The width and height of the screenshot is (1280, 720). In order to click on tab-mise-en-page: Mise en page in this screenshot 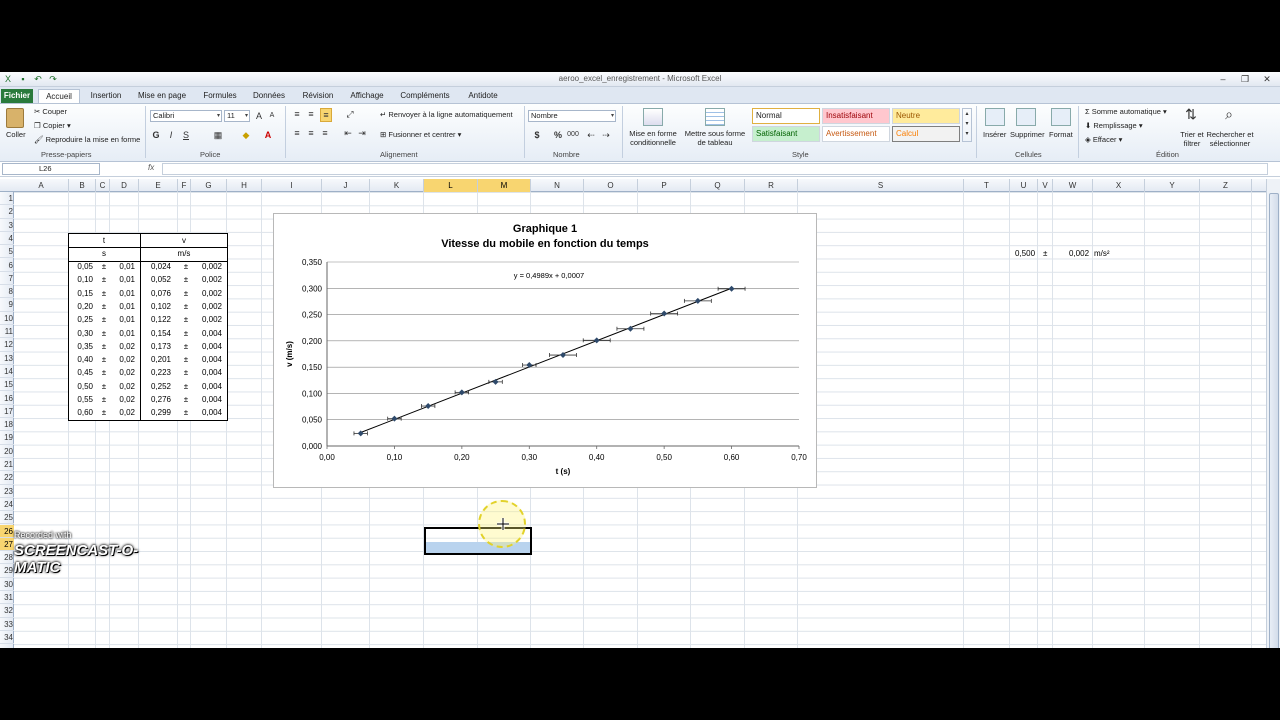, I will do `click(162, 96)`.